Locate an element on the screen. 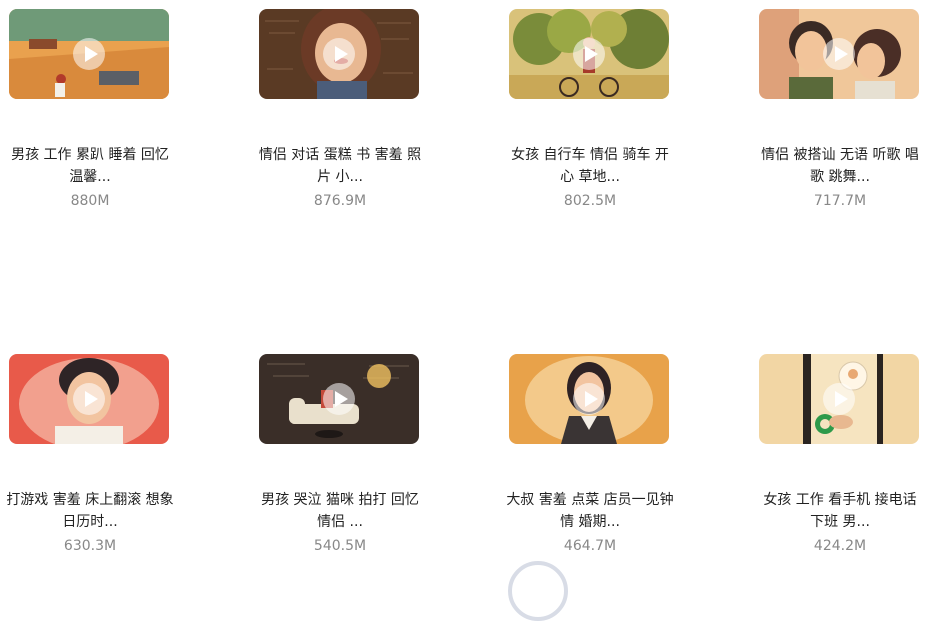  video-size: 717.7M is located at coordinates (840, 201).